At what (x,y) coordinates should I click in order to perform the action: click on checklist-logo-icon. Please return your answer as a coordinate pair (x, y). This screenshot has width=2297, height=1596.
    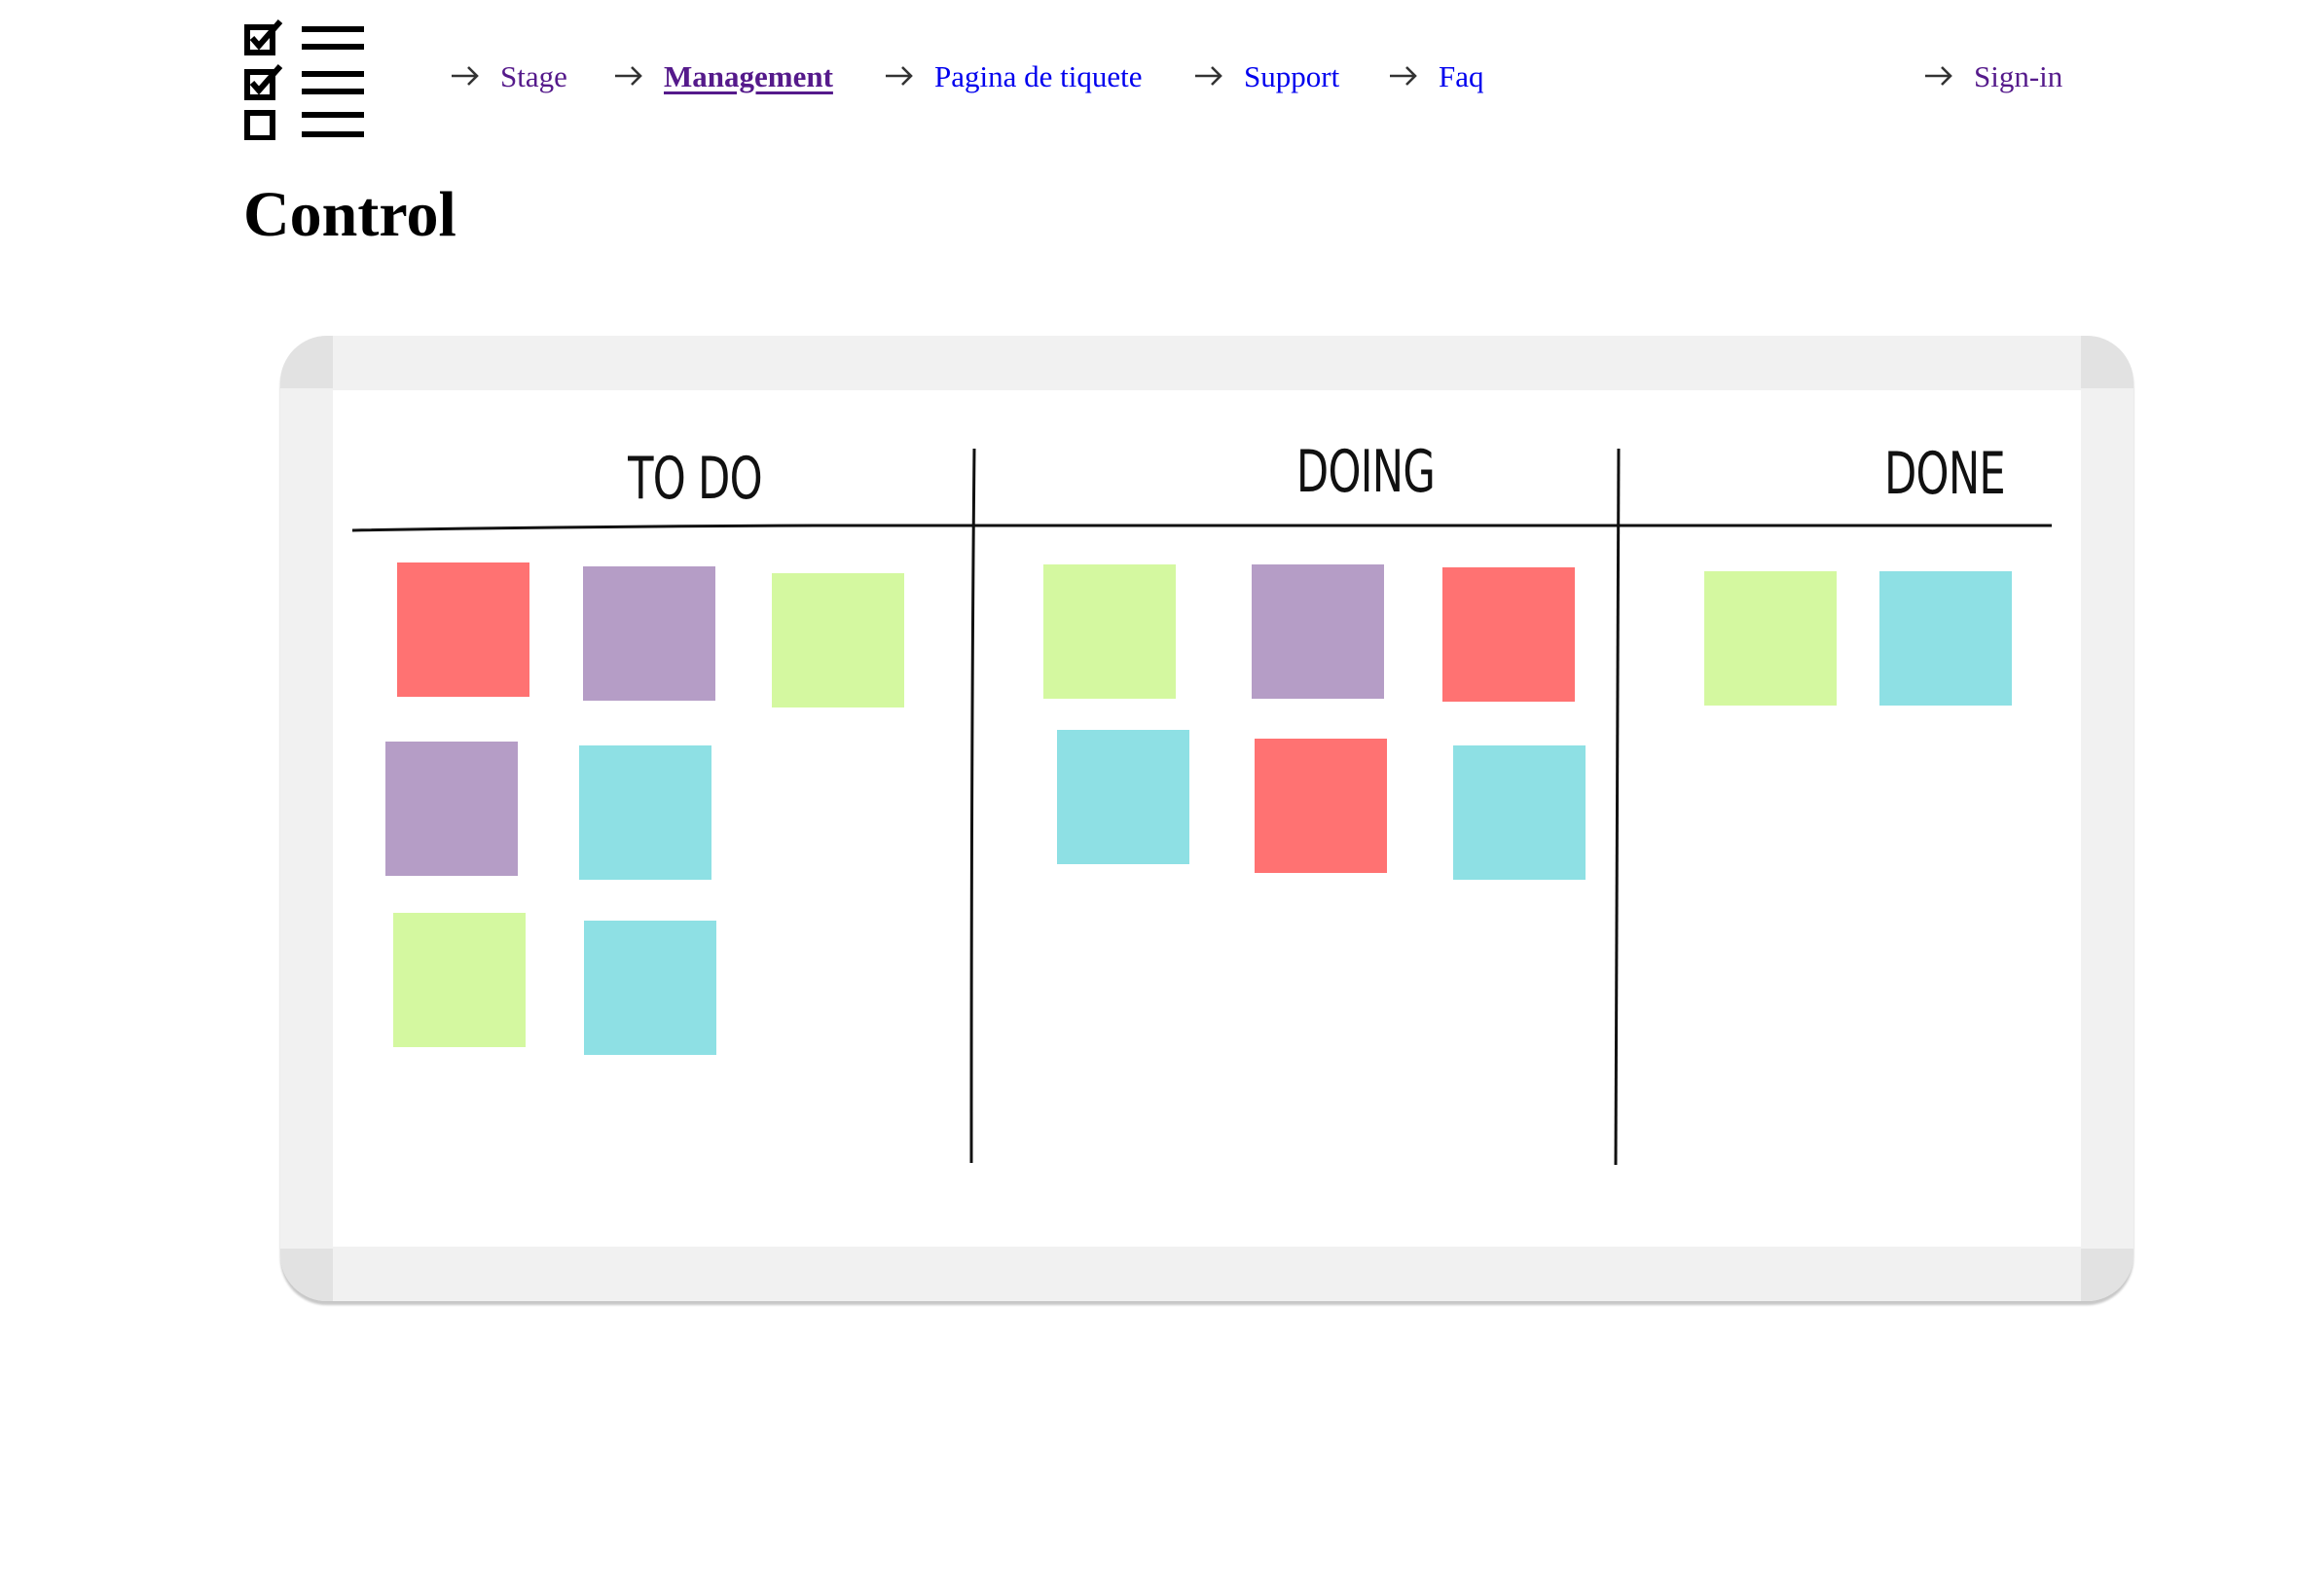
    Looking at the image, I should click on (305, 79).